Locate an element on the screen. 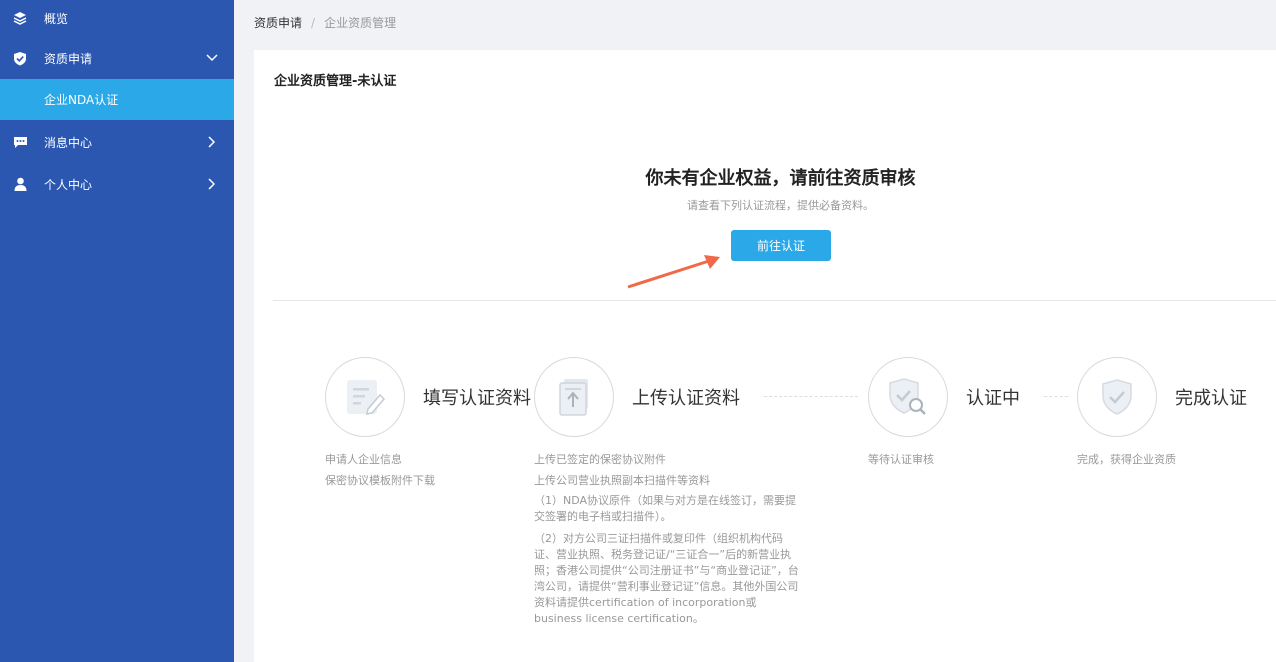 The width and height of the screenshot is (1276, 662). edit-form-icon is located at coordinates (366, 397).